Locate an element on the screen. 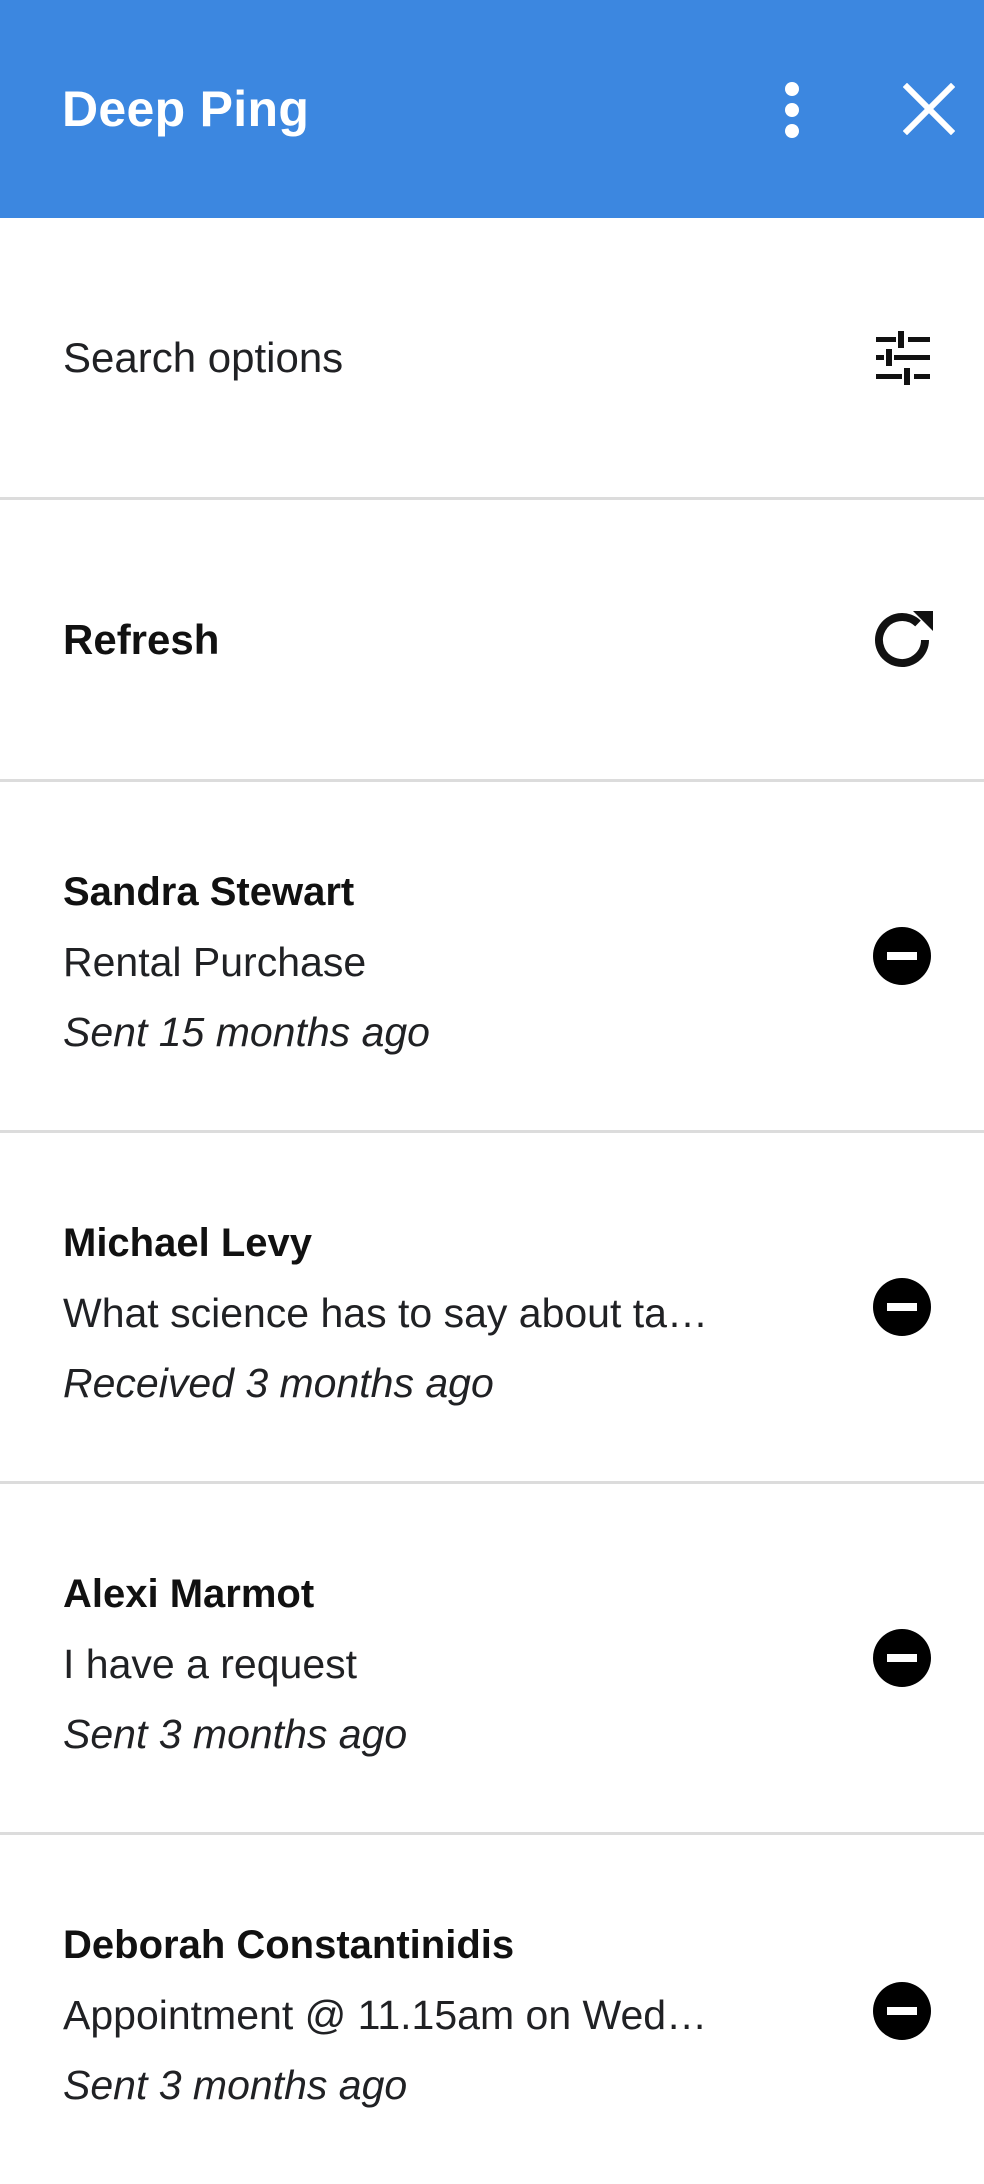 The height and width of the screenshot is (2184, 984). tune-icon is located at coordinates (903, 357).